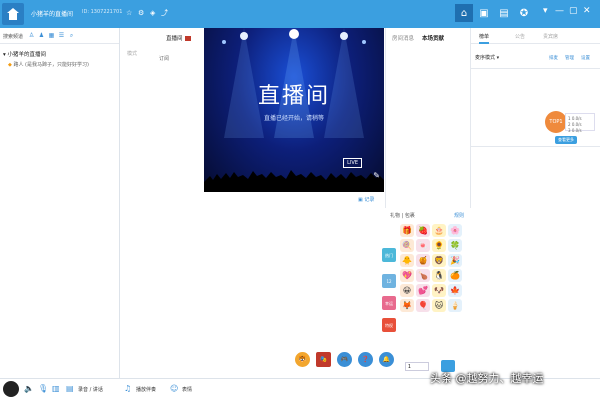 The image size is (600, 400). I want to click on user-icon: ♙, so click(31, 35).